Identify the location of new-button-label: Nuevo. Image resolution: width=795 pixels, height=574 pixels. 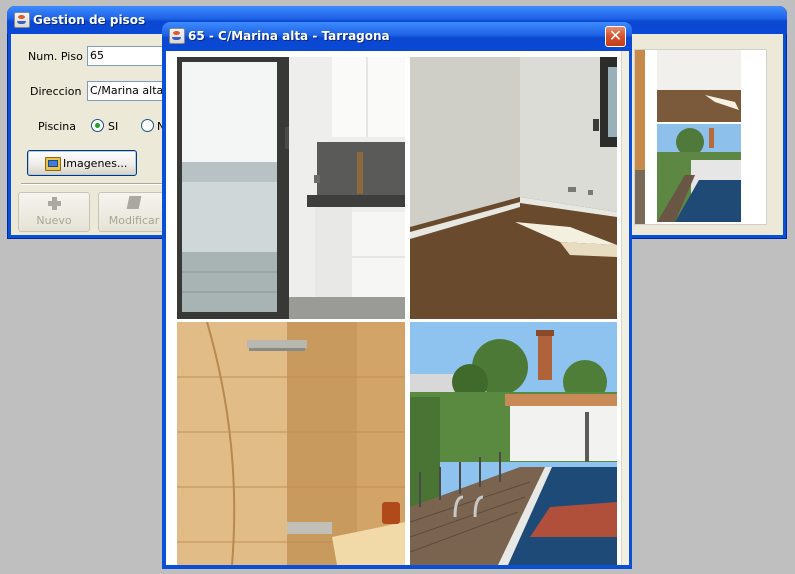
(54, 220).